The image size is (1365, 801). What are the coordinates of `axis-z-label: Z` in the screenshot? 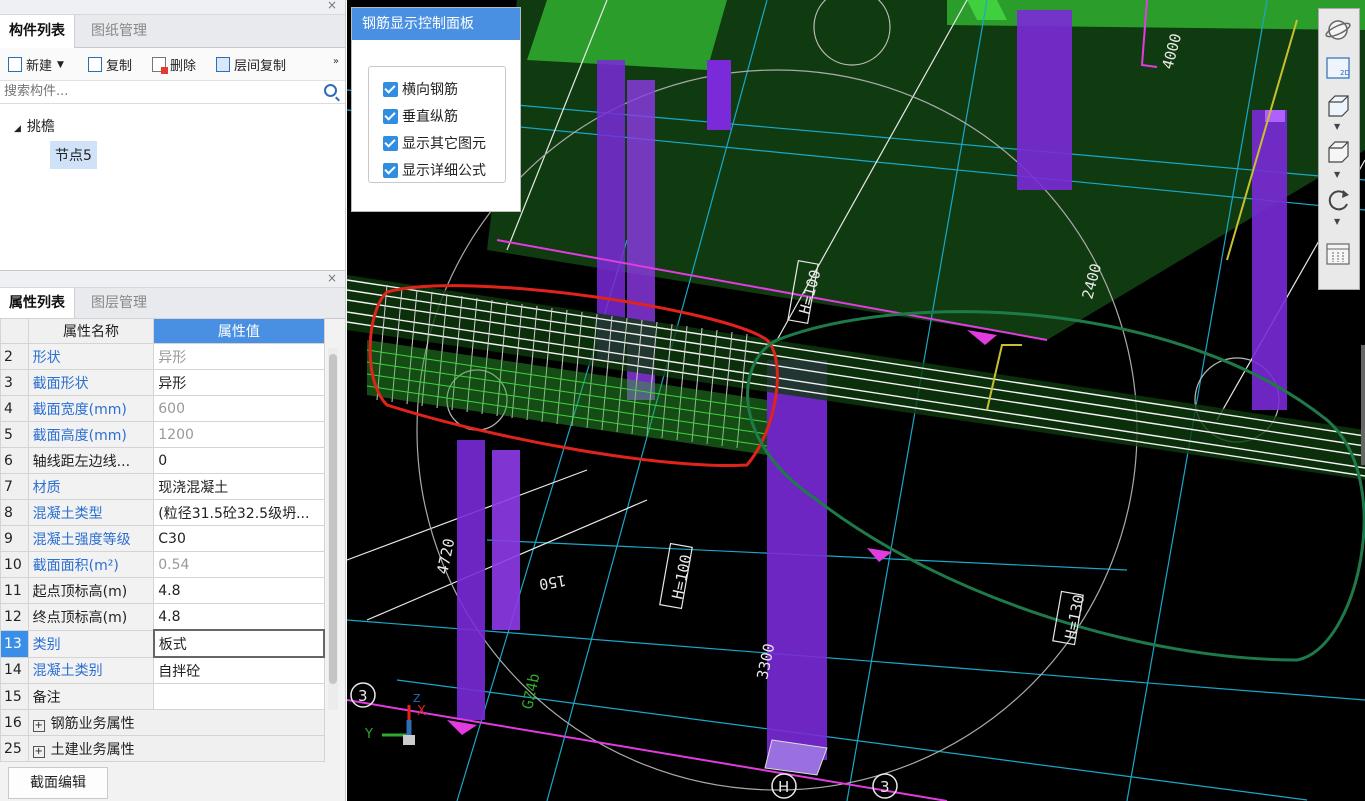 It's located at (417, 698).